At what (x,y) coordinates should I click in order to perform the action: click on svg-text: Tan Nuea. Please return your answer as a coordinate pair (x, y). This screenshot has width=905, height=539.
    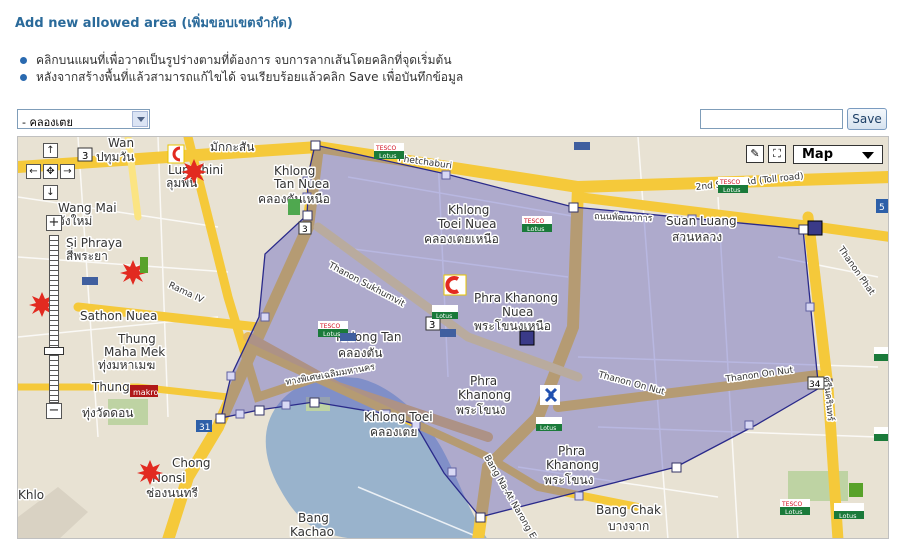
    Looking at the image, I should click on (301, 184).